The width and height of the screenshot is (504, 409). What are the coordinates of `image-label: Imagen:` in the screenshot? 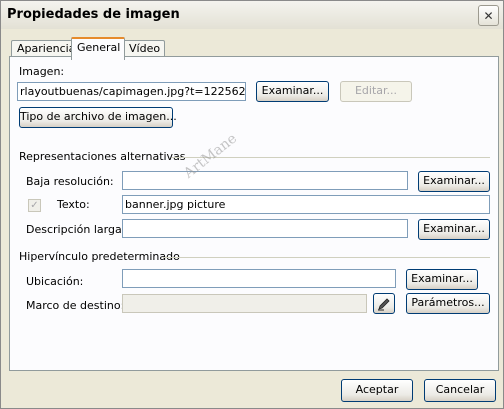 It's located at (42, 71).